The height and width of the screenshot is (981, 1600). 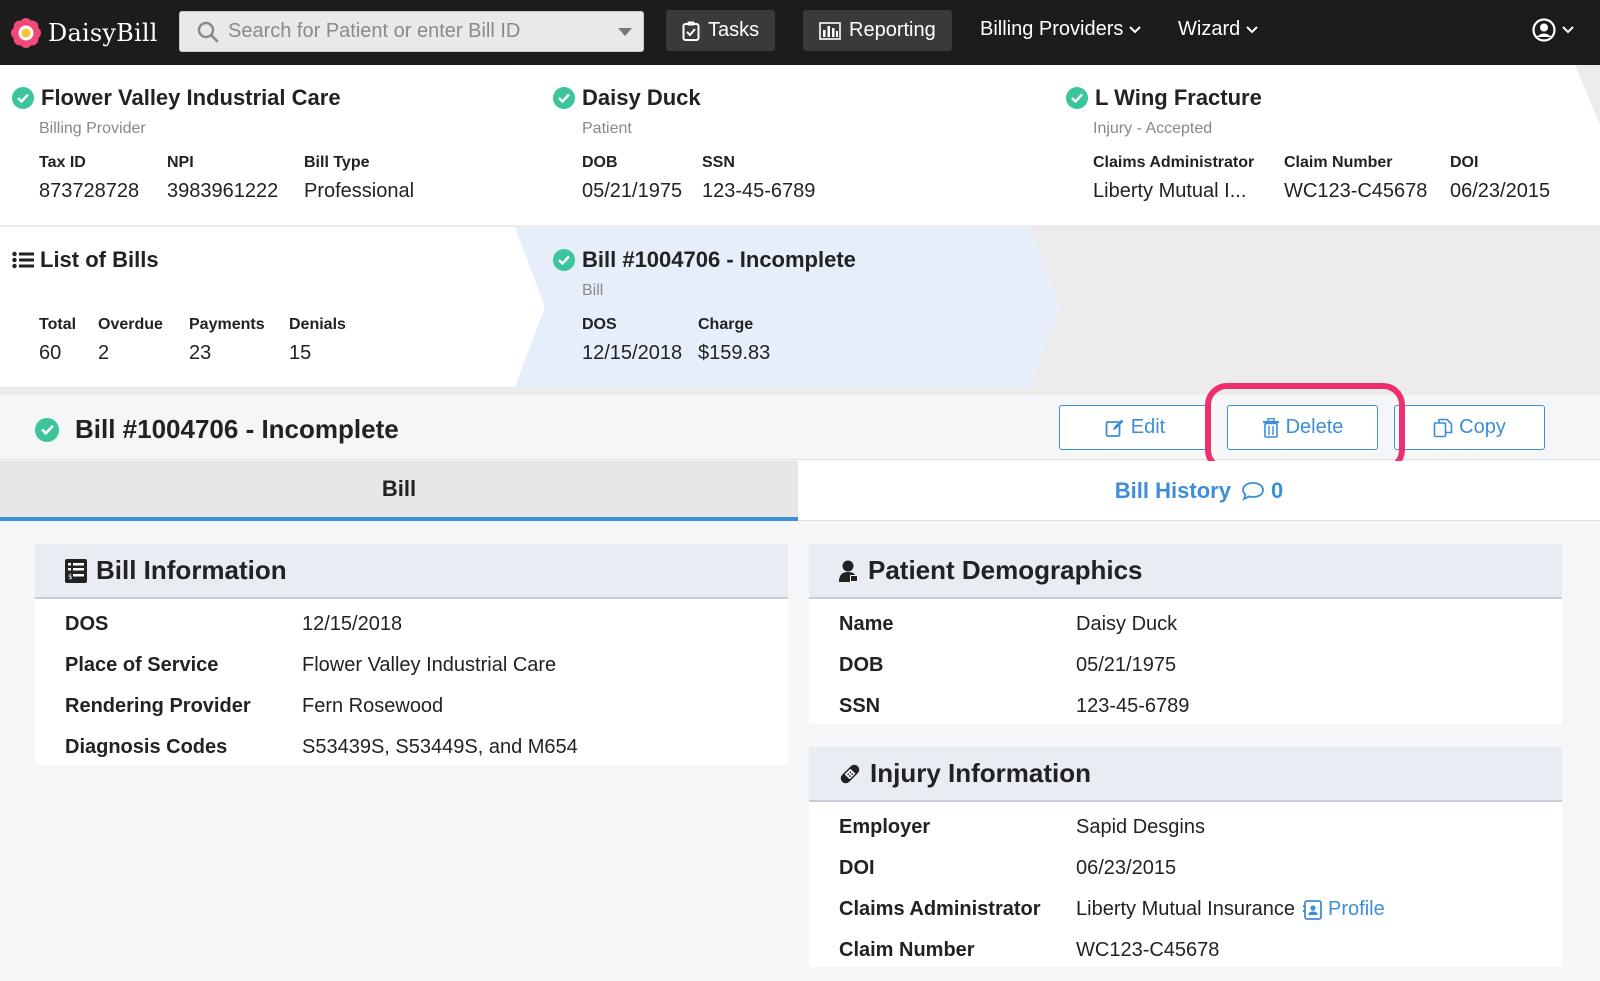 I want to click on row-value: Liberty Mutual Insurance, so click(x=1186, y=909).